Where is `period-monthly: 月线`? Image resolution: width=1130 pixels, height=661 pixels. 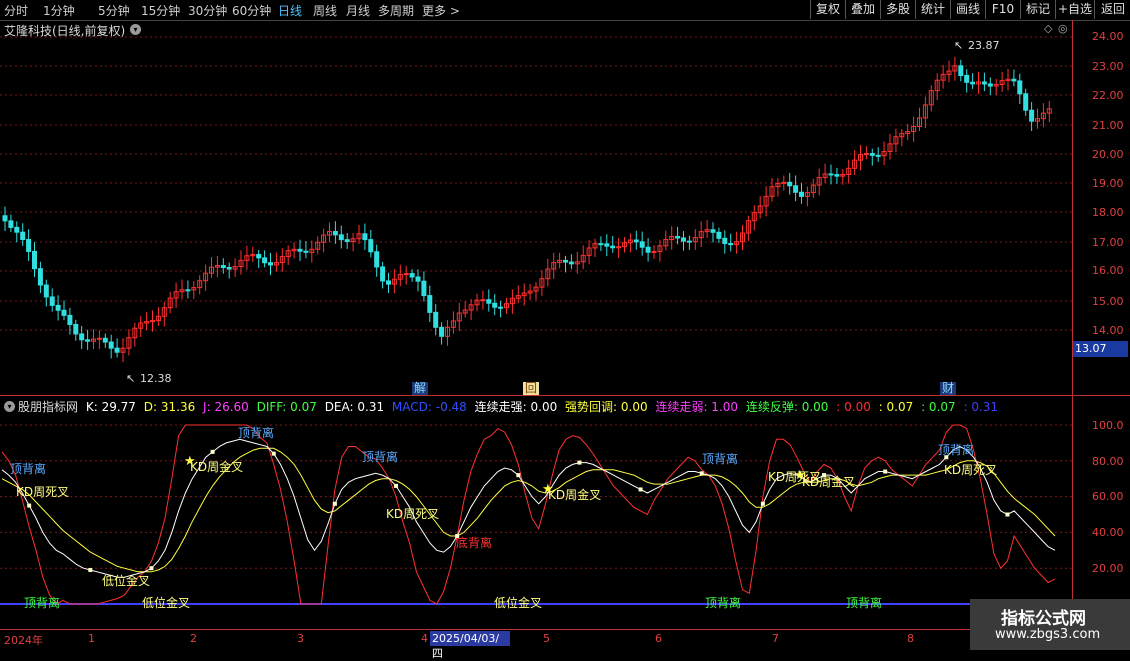 period-monthly: 月线 is located at coordinates (358, 10).